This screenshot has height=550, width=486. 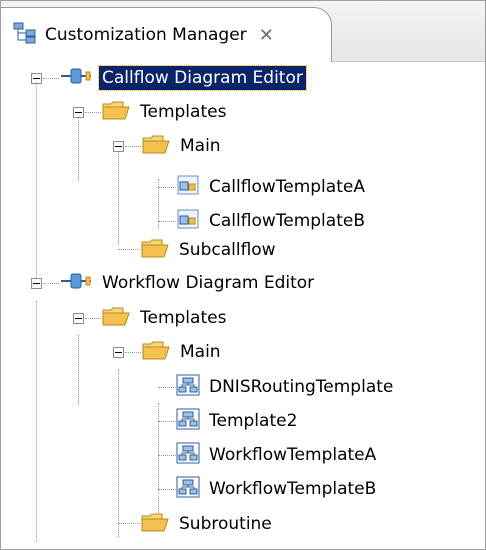 I want to click on close-icon: ✕, so click(x=266, y=35).